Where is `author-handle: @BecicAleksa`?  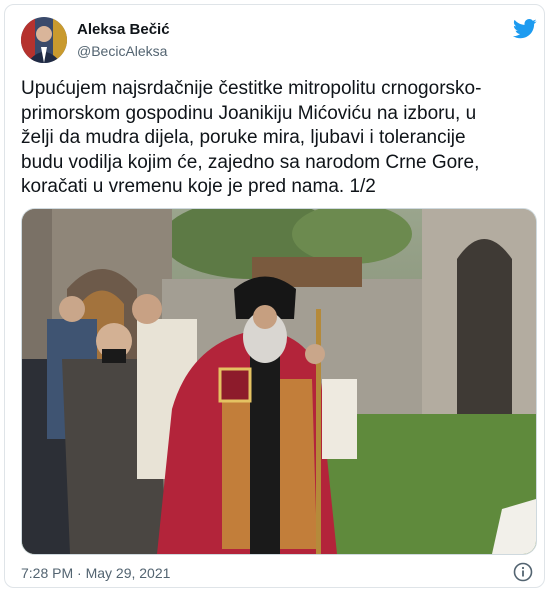
author-handle: @BecicAleksa is located at coordinates (122, 51).